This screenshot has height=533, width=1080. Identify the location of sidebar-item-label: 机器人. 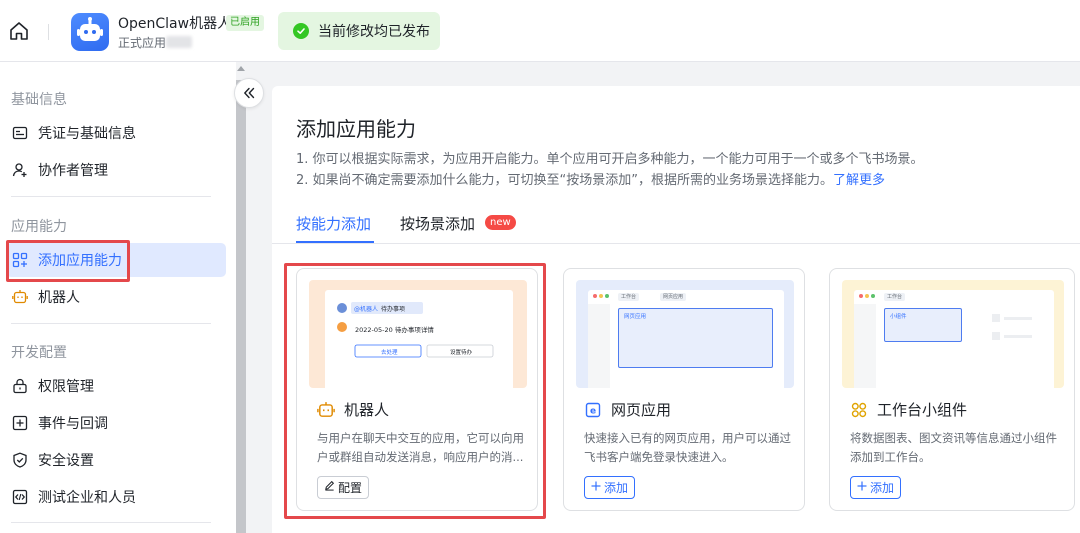
(59, 298).